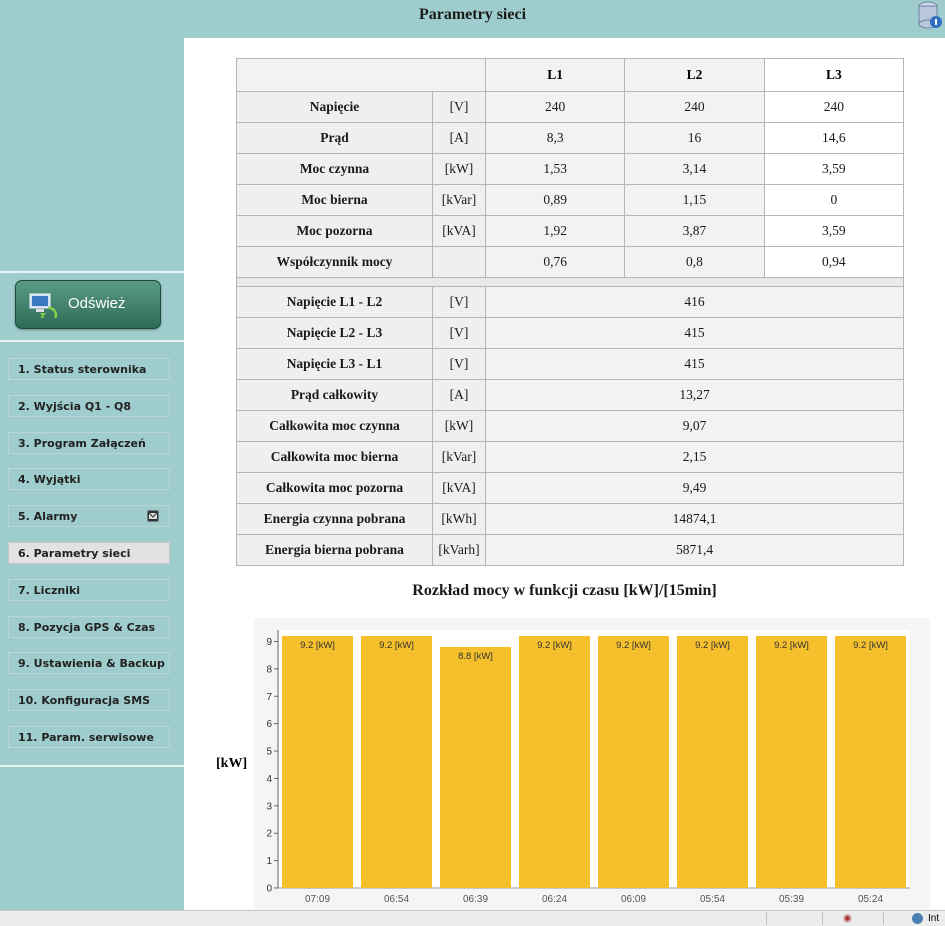  What do you see at coordinates (694, 262) in the screenshot?
I see `value-l2: 0,8` at bounding box center [694, 262].